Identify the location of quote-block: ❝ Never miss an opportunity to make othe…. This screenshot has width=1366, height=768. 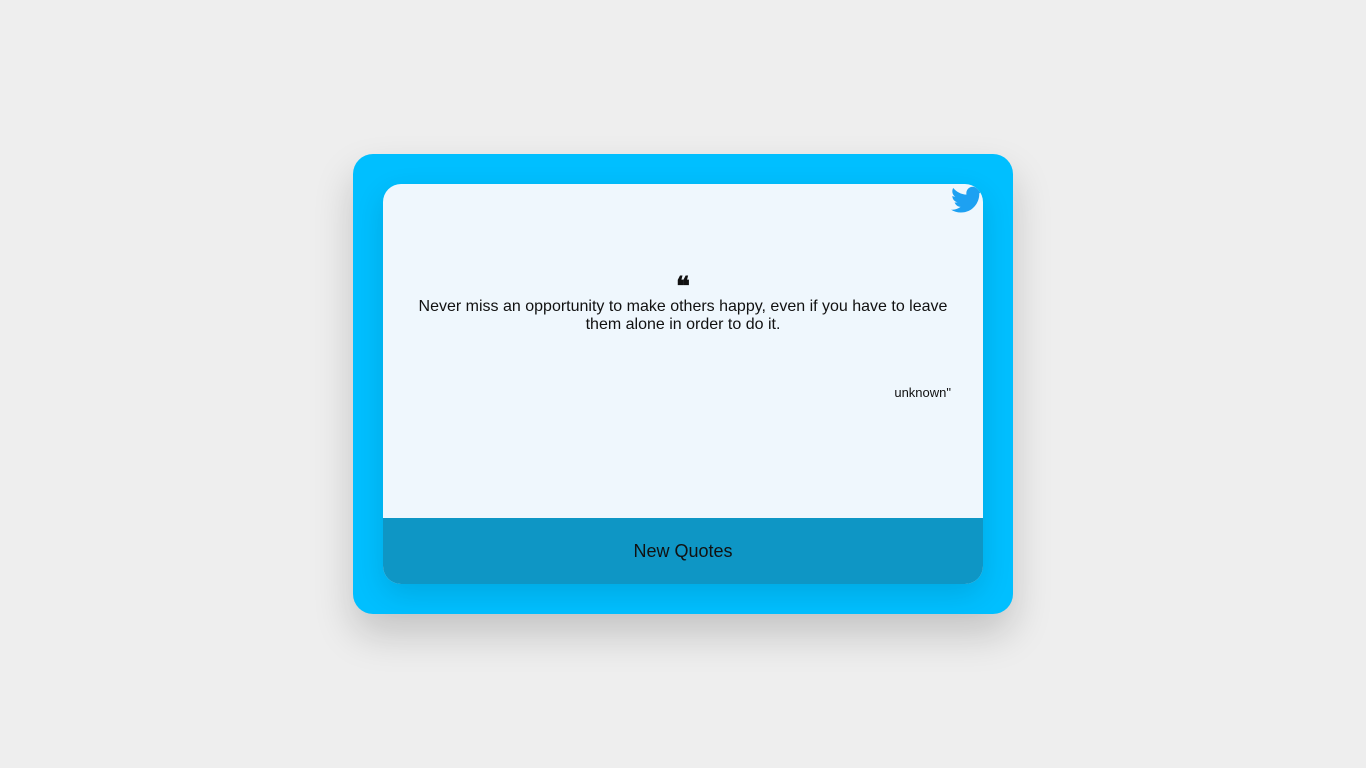
(683, 303).